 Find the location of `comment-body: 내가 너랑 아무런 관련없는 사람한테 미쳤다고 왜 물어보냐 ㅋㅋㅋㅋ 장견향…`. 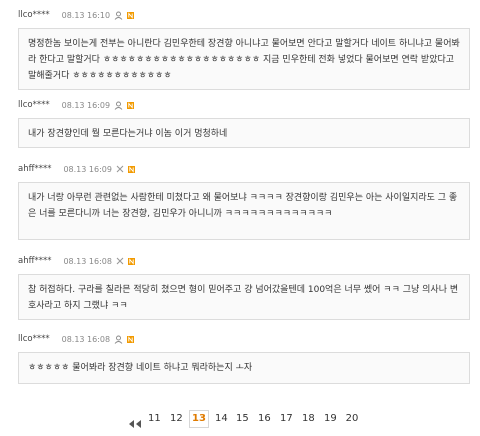

comment-body: 내가 너랑 아무런 관련없는 사람한테 미쳤다고 왜 물어보냐 ㅋㅋㅋㅋ 장견향… is located at coordinates (244, 211).